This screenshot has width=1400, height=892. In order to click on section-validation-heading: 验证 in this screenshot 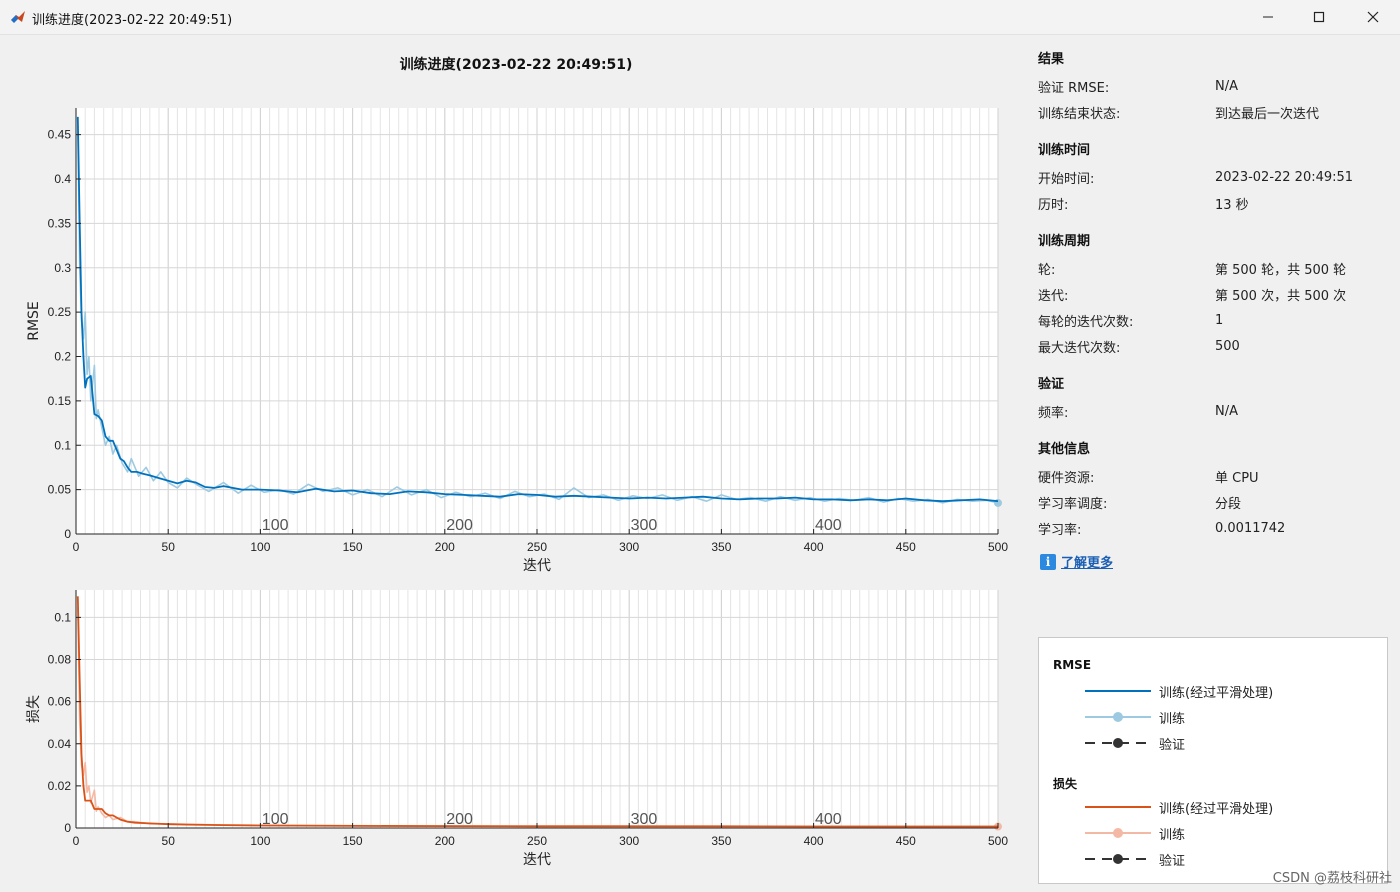, I will do `click(1051, 384)`.